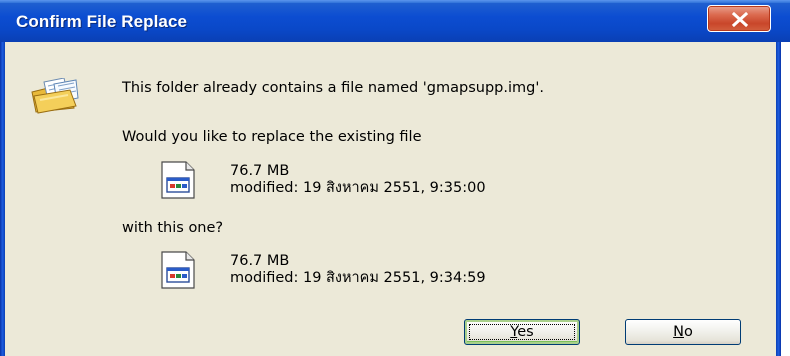 The width and height of the screenshot is (790, 356). I want to click on folder-files-icon, so click(55, 96).